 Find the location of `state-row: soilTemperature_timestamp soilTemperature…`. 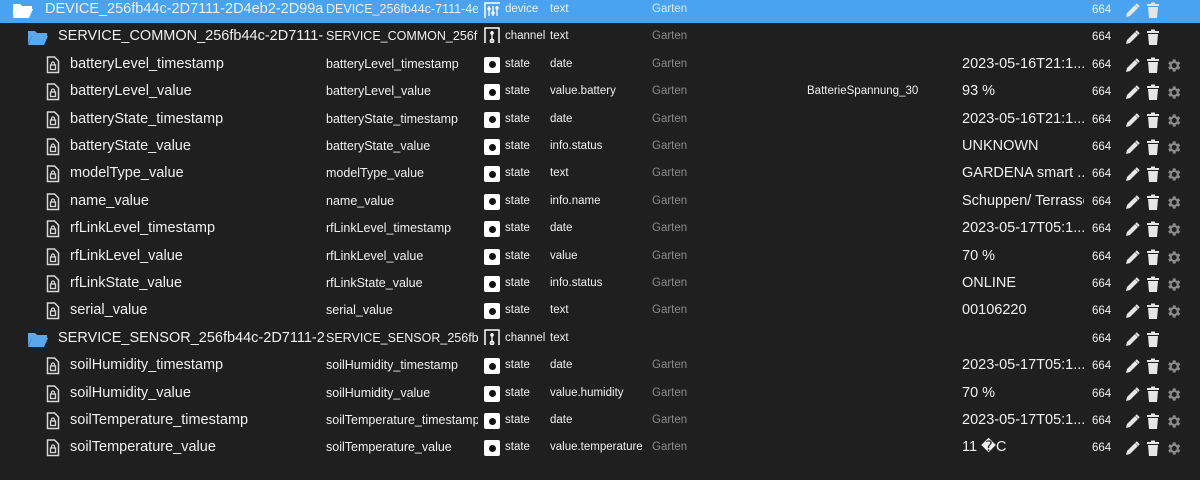

state-row: soilTemperature_timestamp soilTemperature… is located at coordinates (600, 420).